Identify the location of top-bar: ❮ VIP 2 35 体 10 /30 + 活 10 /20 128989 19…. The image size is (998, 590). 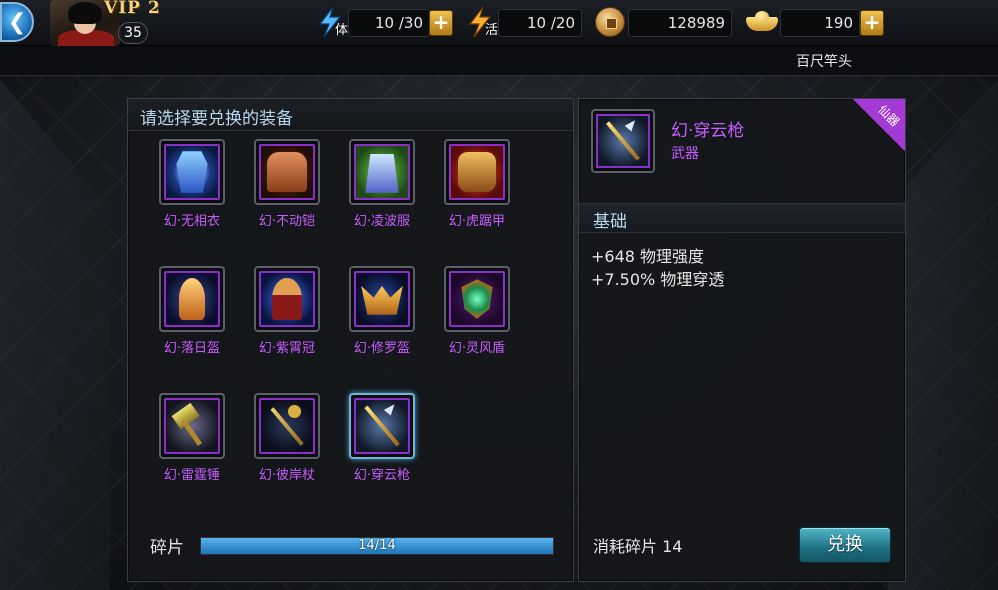
(499, 23).